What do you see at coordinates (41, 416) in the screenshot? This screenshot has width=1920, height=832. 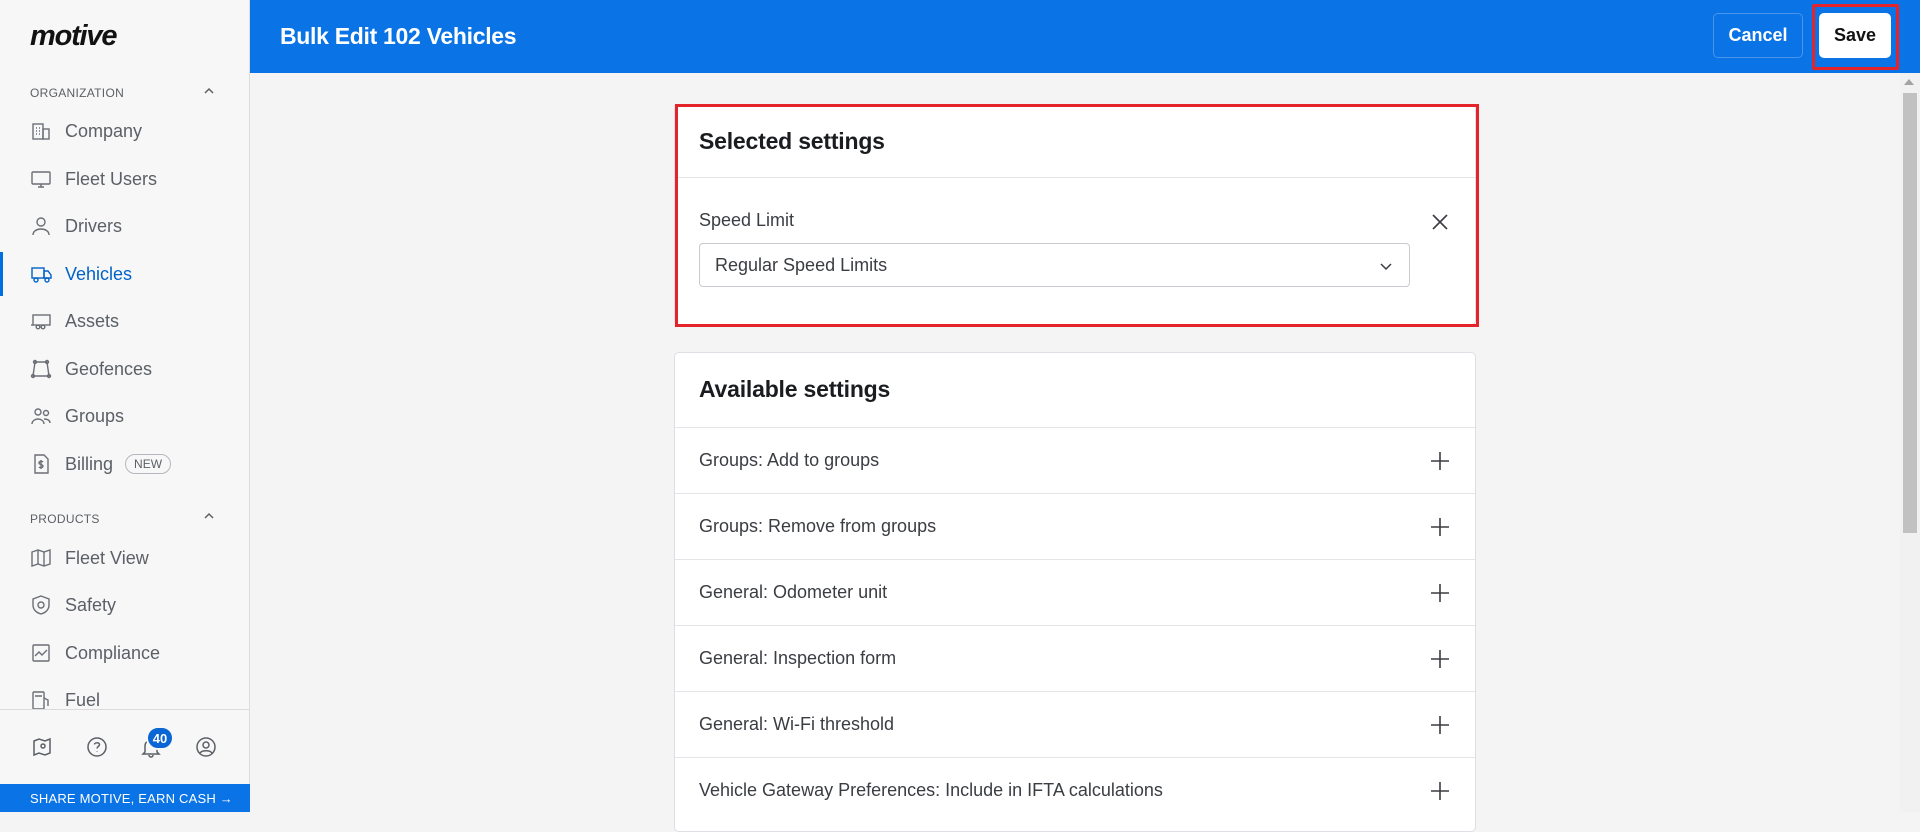 I see `people-icon` at bounding box center [41, 416].